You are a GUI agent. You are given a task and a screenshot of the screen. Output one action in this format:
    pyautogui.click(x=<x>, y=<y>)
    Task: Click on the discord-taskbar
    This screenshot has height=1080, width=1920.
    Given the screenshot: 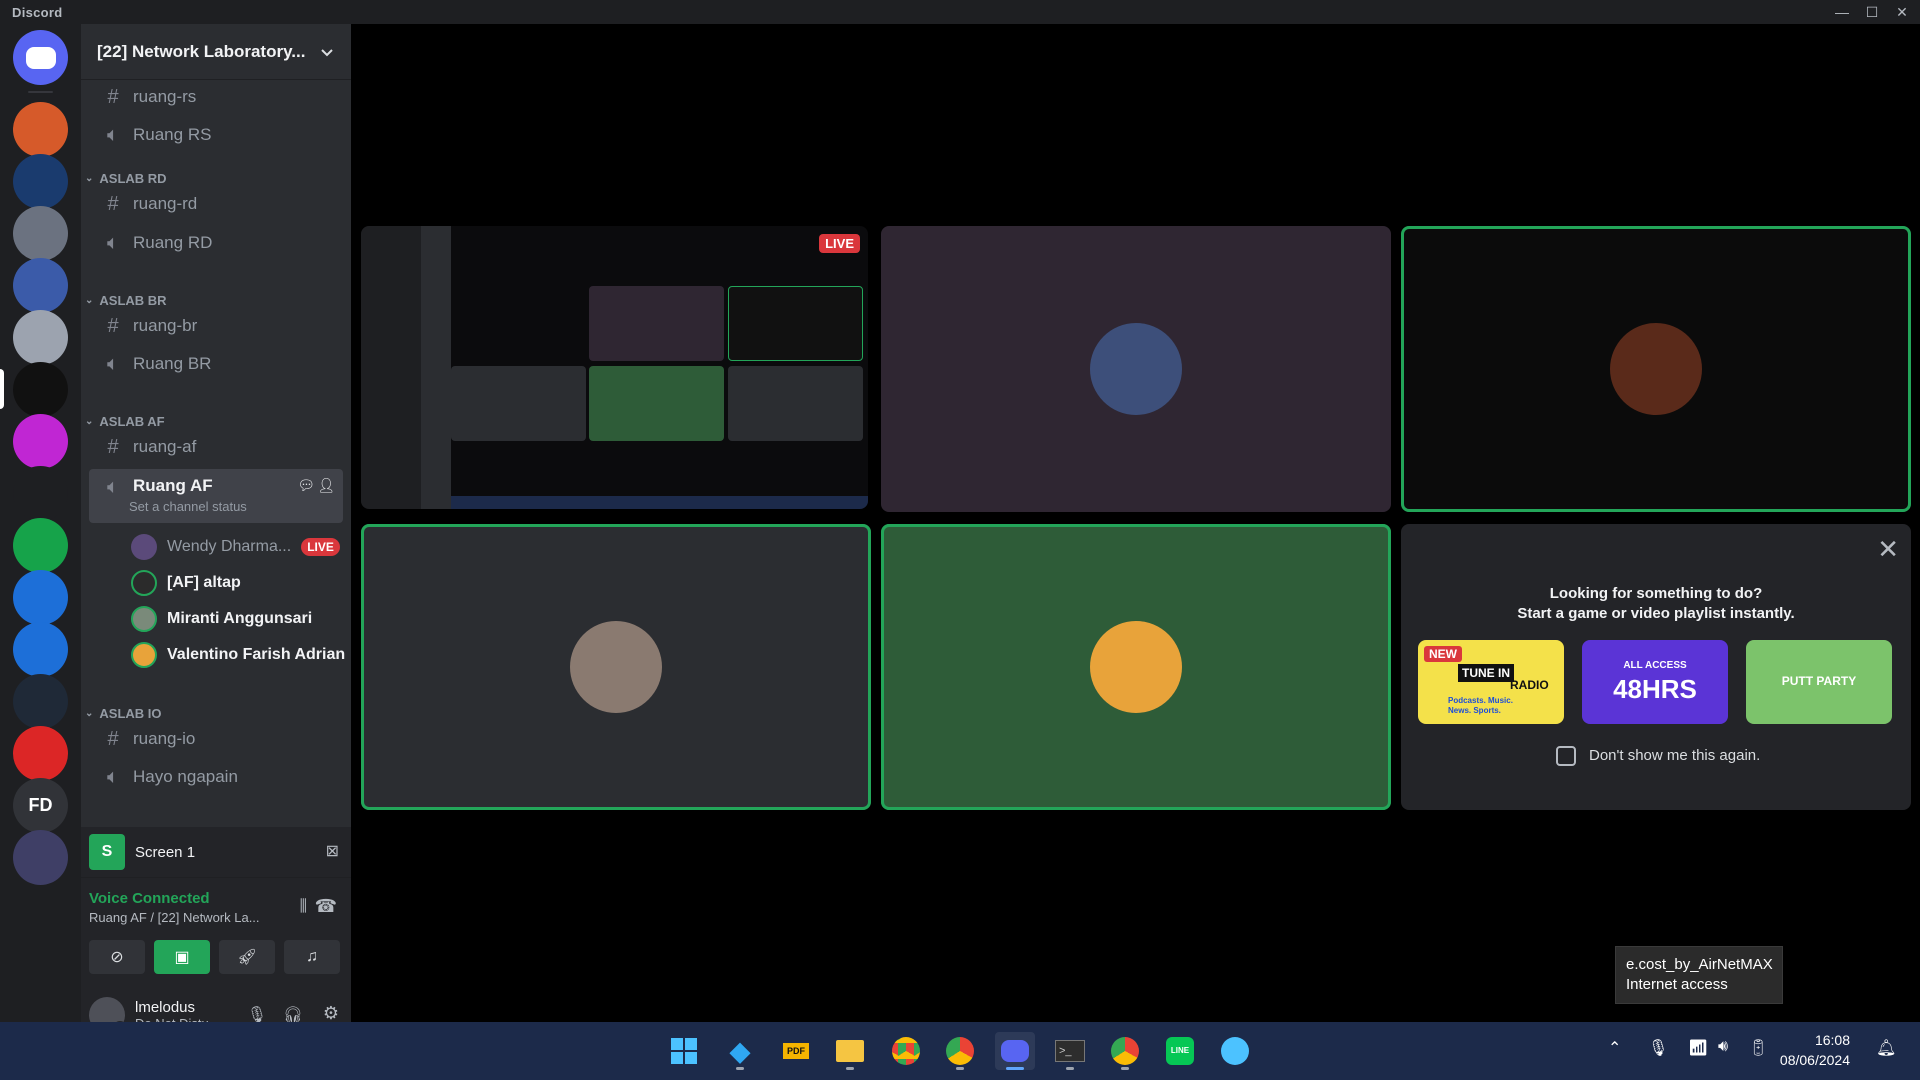 What is the action you would take?
    pyautogui.click(x=1015, y=1051)
    